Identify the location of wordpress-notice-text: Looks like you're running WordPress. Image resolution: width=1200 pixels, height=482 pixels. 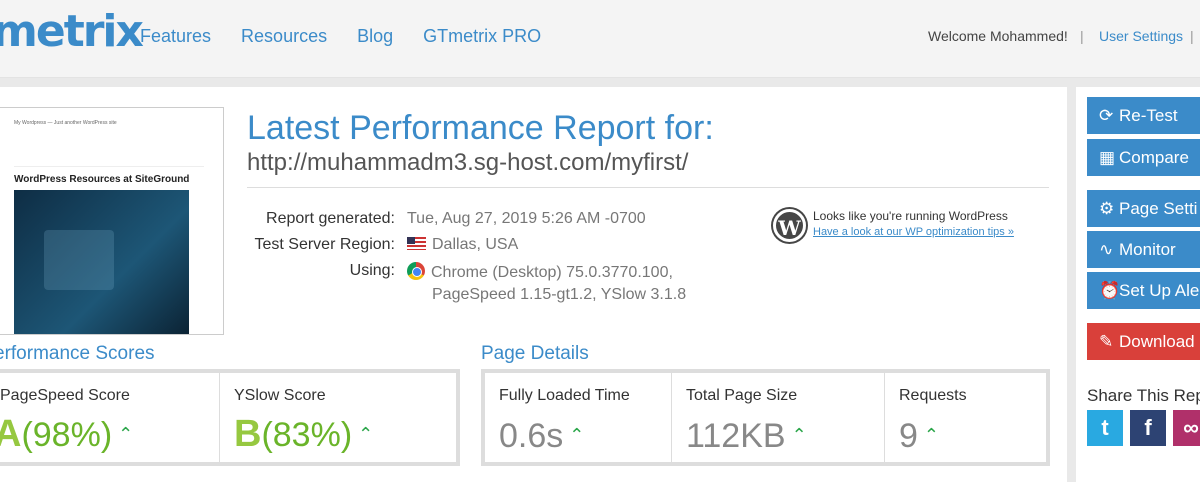
(910, 216).